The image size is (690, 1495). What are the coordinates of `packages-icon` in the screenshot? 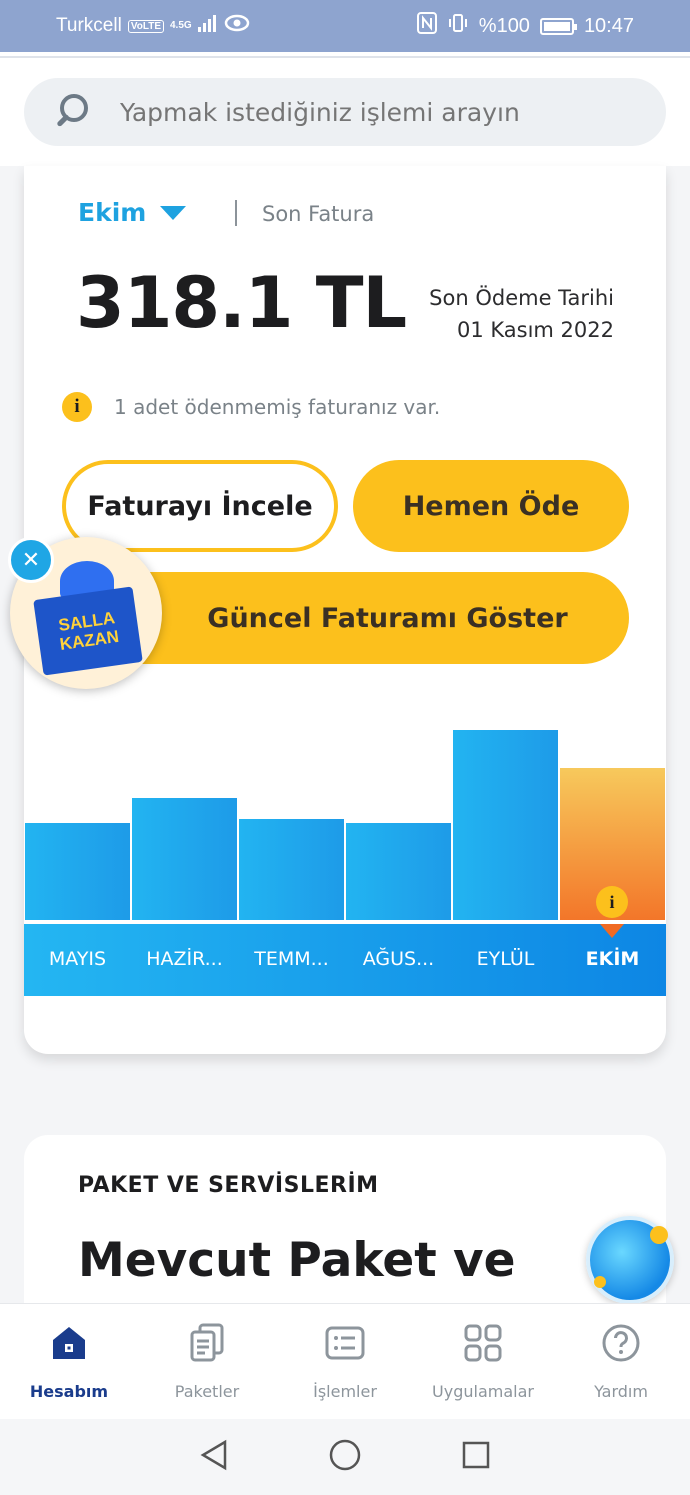 It's located at (207, 1343).